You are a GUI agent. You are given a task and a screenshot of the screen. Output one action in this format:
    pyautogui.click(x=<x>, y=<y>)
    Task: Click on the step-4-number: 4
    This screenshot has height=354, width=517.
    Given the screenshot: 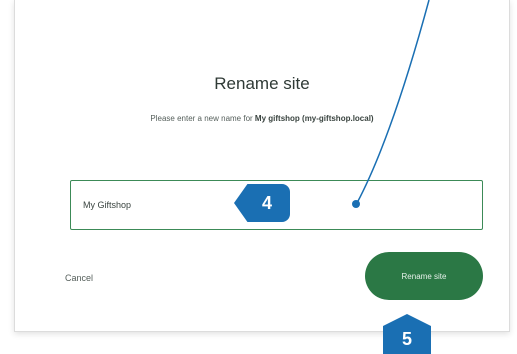 What is the action you would take?
    pyautogui.click(x=266, y=202)
    